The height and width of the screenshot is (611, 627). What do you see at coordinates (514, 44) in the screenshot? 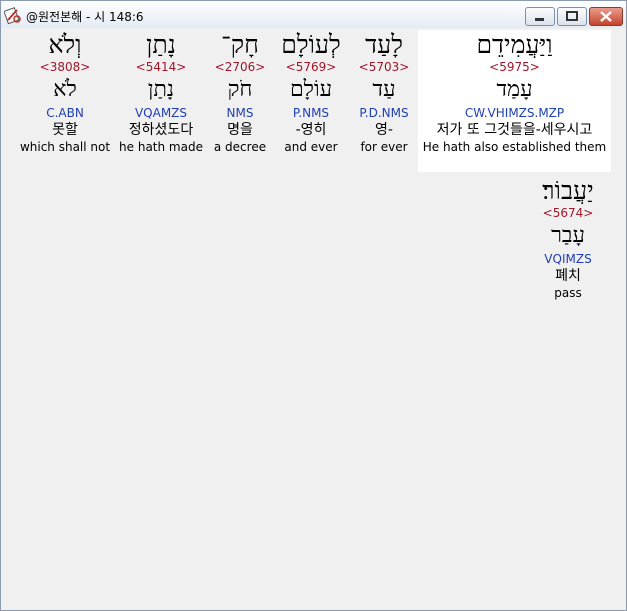
I see `hebrew-word: וַיַּעֲמִידֵם` at bounding box center [514, 44].